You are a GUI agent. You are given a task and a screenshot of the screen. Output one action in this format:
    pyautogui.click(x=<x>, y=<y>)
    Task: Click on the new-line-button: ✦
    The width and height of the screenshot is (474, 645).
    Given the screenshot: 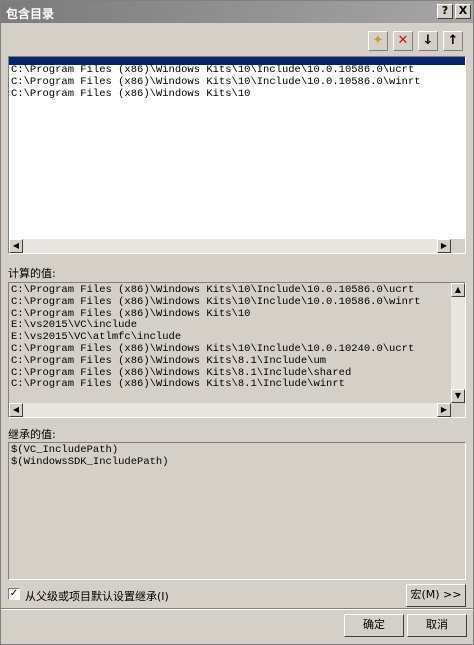 What is the action you would take?
    pyautogui.click(x=378, y=41)
    